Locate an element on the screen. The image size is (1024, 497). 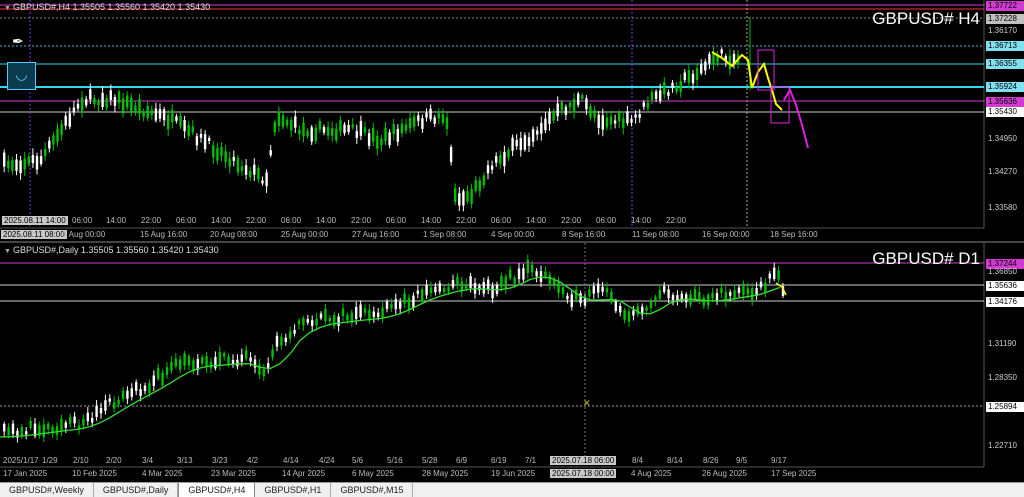
d1-time-label: 6/9 is located at coordinates (462, 460).